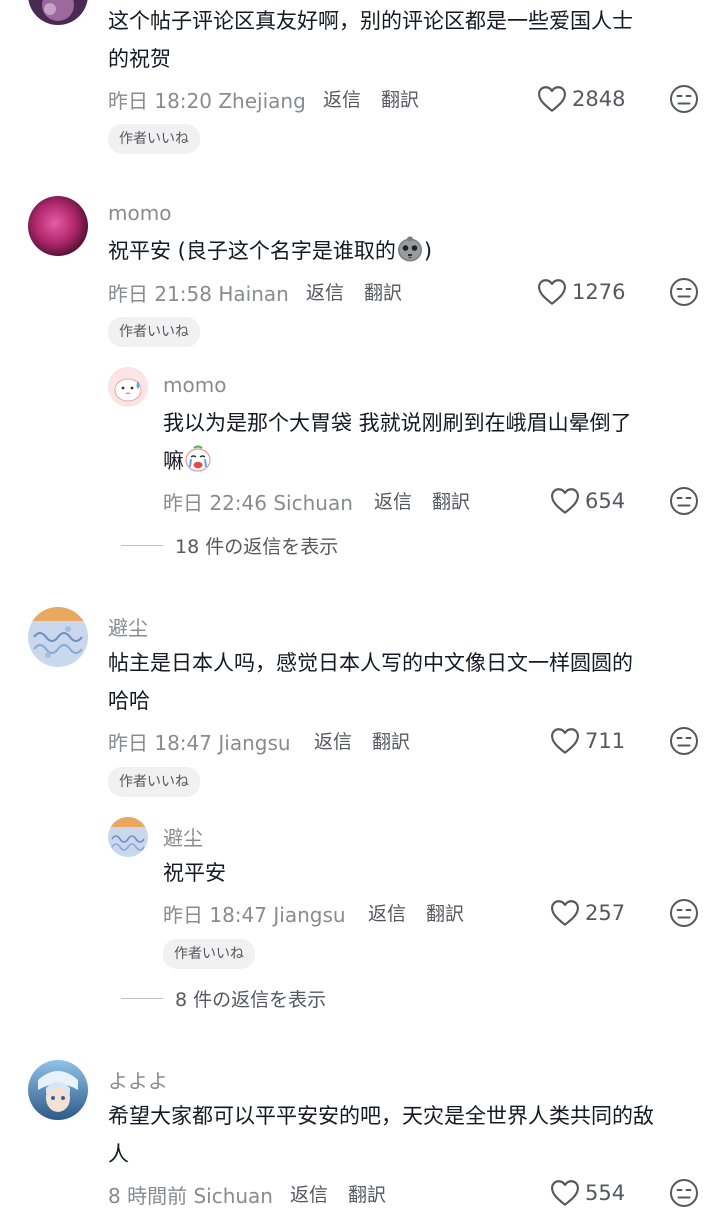 The width and height of the screenshot is (727, 1209). I want to click on reply-location: Jiangsu, so click(309, 915).